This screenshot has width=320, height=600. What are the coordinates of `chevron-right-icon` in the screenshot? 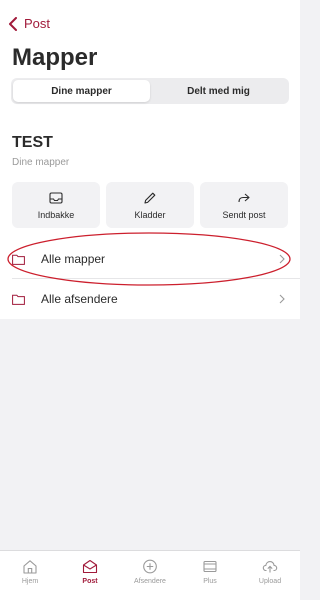 It's located at (282, 299).